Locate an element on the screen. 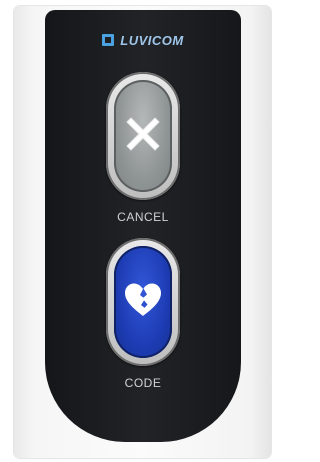 Image resolution: width=320 pixels, height=462 pixels. luvicom-logo-icon is located at coordinates (108, 40).